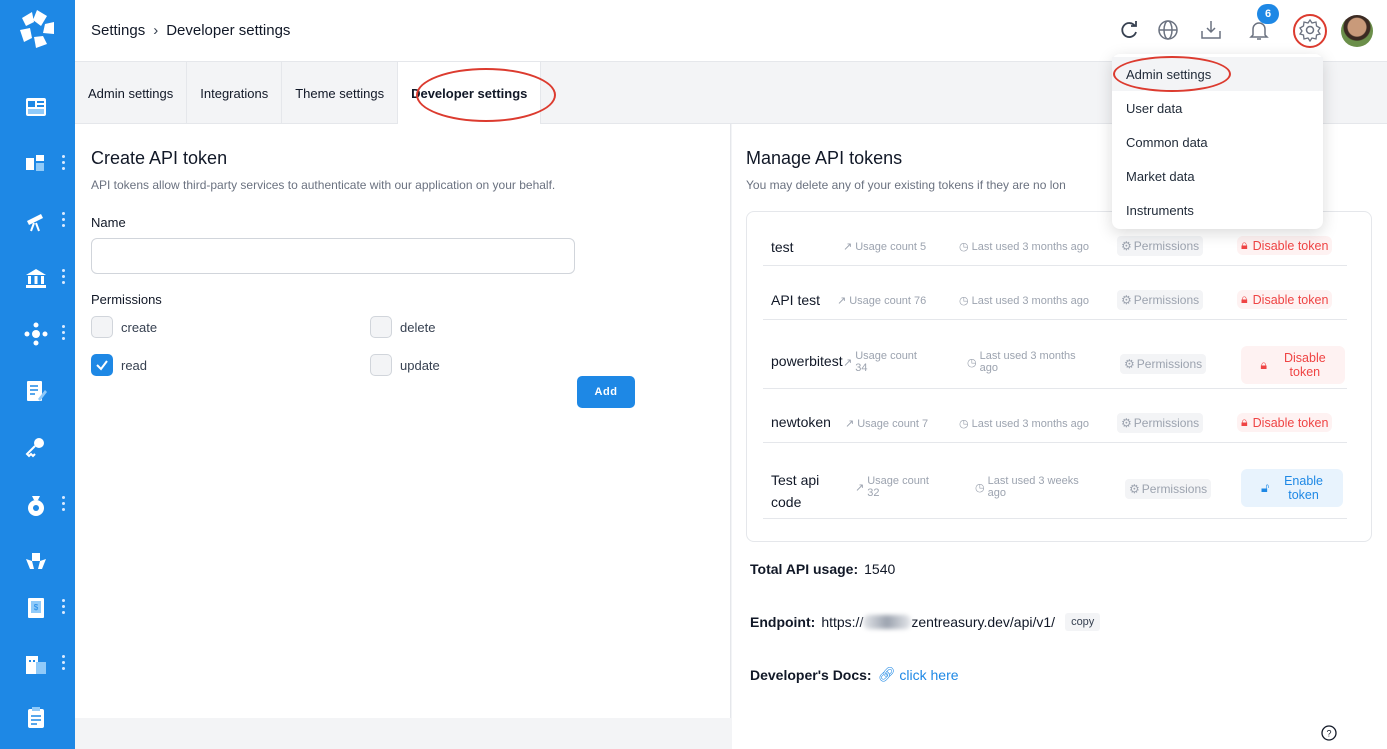 The width and height of the screenshot is (1387, 749). I want to click on building-icon, so click(36, 665).